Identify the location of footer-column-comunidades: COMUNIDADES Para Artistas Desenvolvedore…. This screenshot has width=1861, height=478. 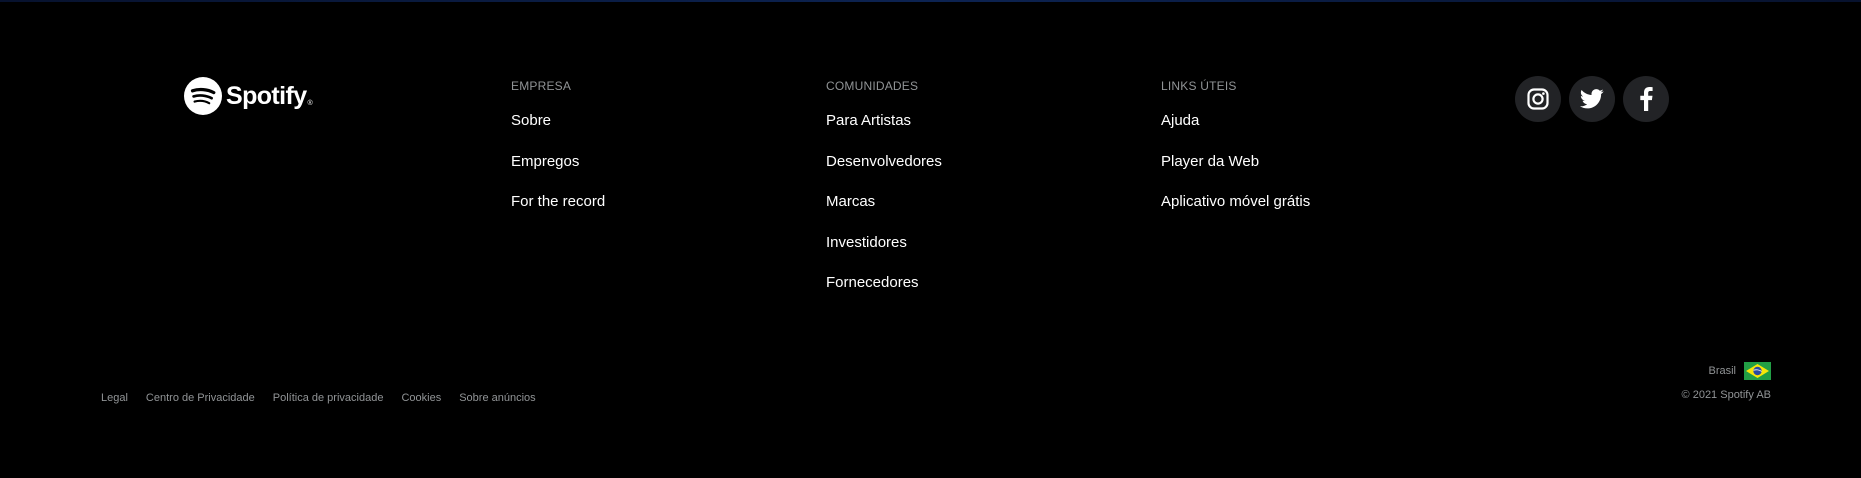
(884, 196).